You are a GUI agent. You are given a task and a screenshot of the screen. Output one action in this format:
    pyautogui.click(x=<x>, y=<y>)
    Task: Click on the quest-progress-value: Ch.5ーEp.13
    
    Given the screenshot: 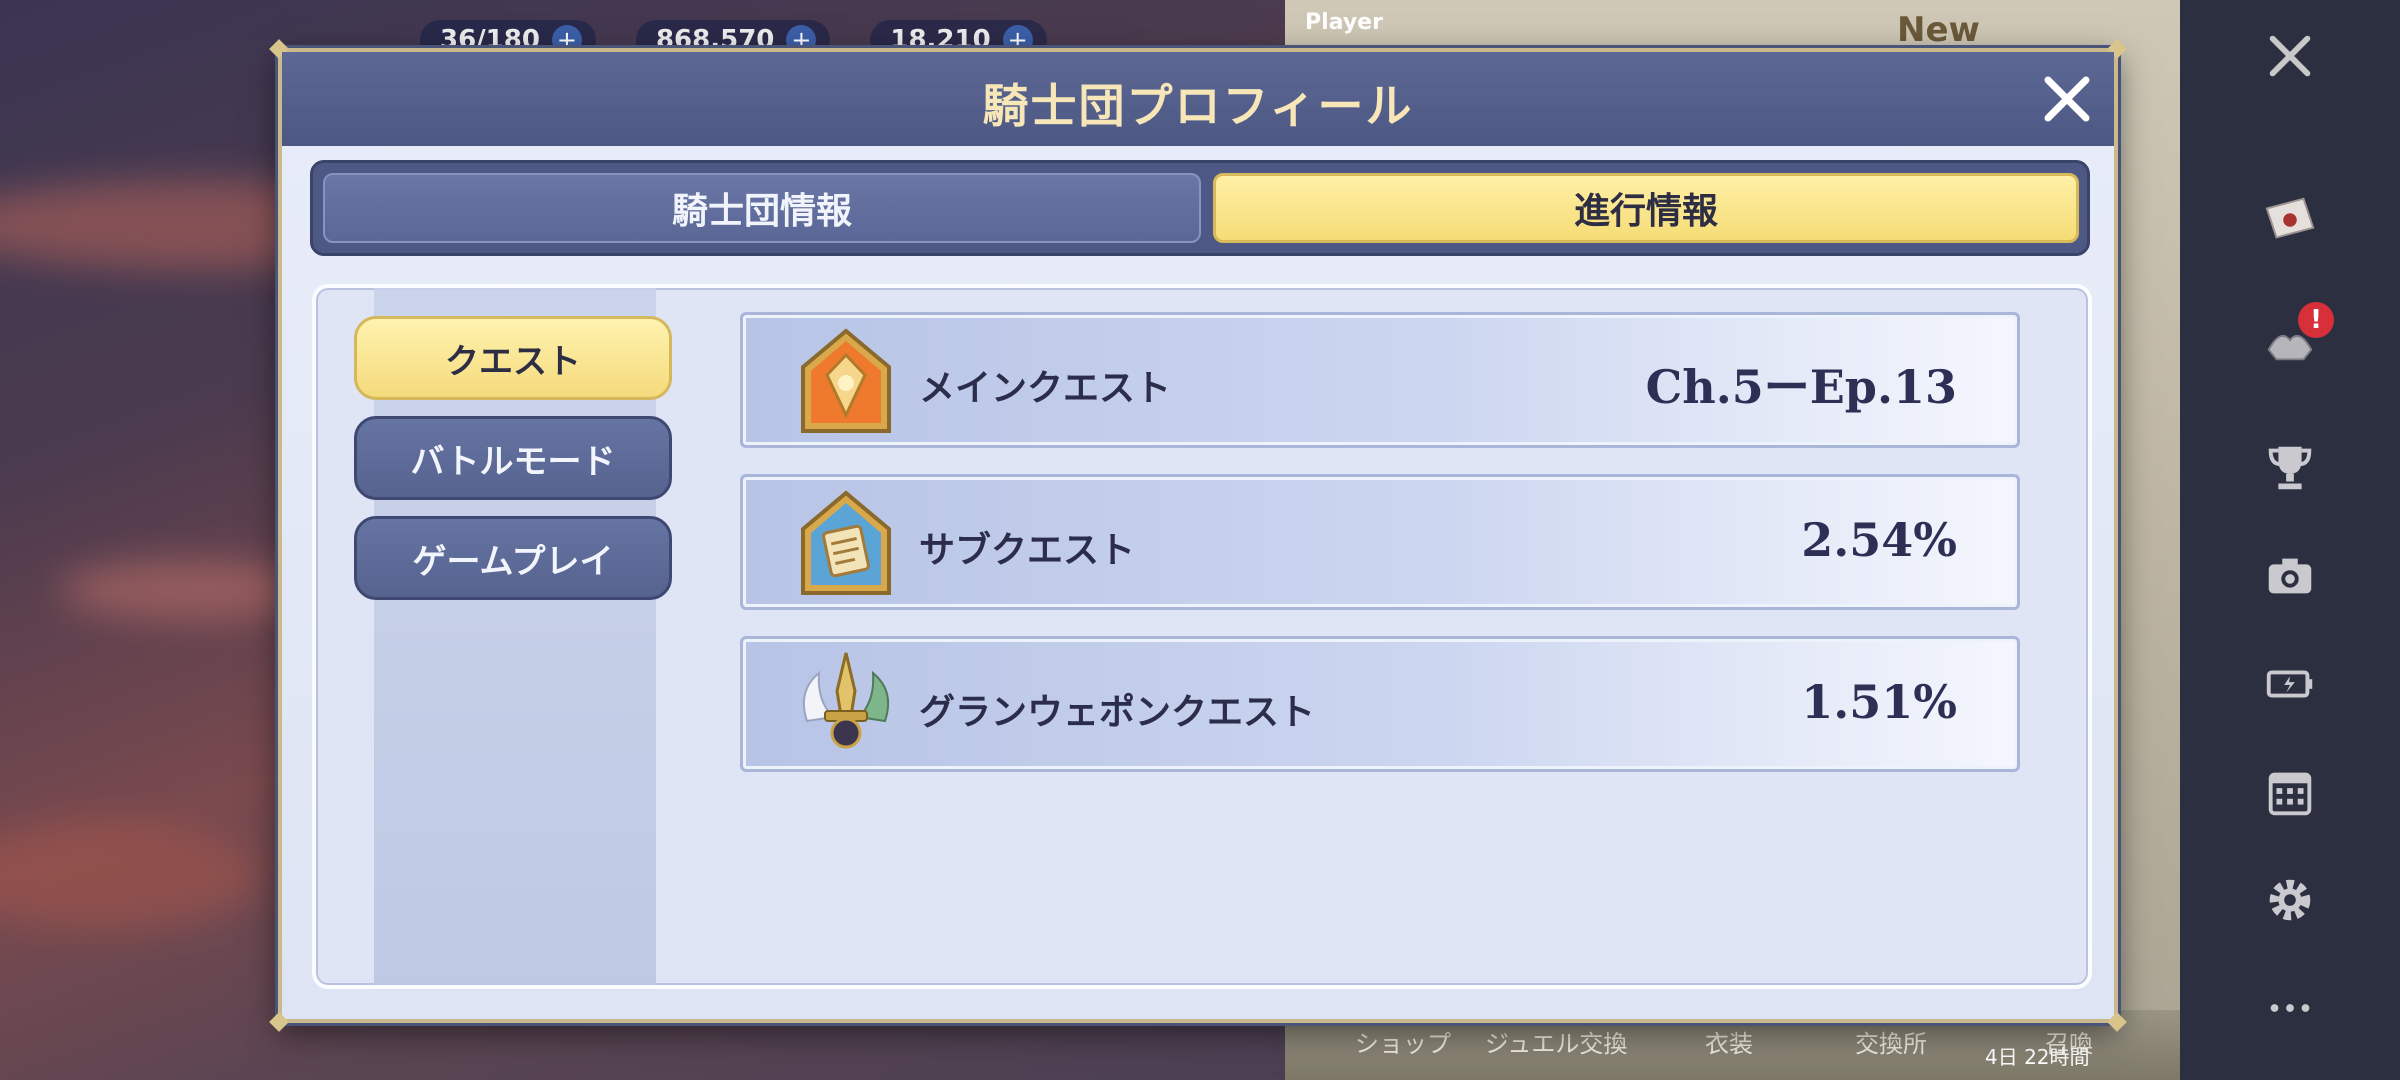 What is the action you would take?
    pyautogui.click(x=1801, y=387)
    